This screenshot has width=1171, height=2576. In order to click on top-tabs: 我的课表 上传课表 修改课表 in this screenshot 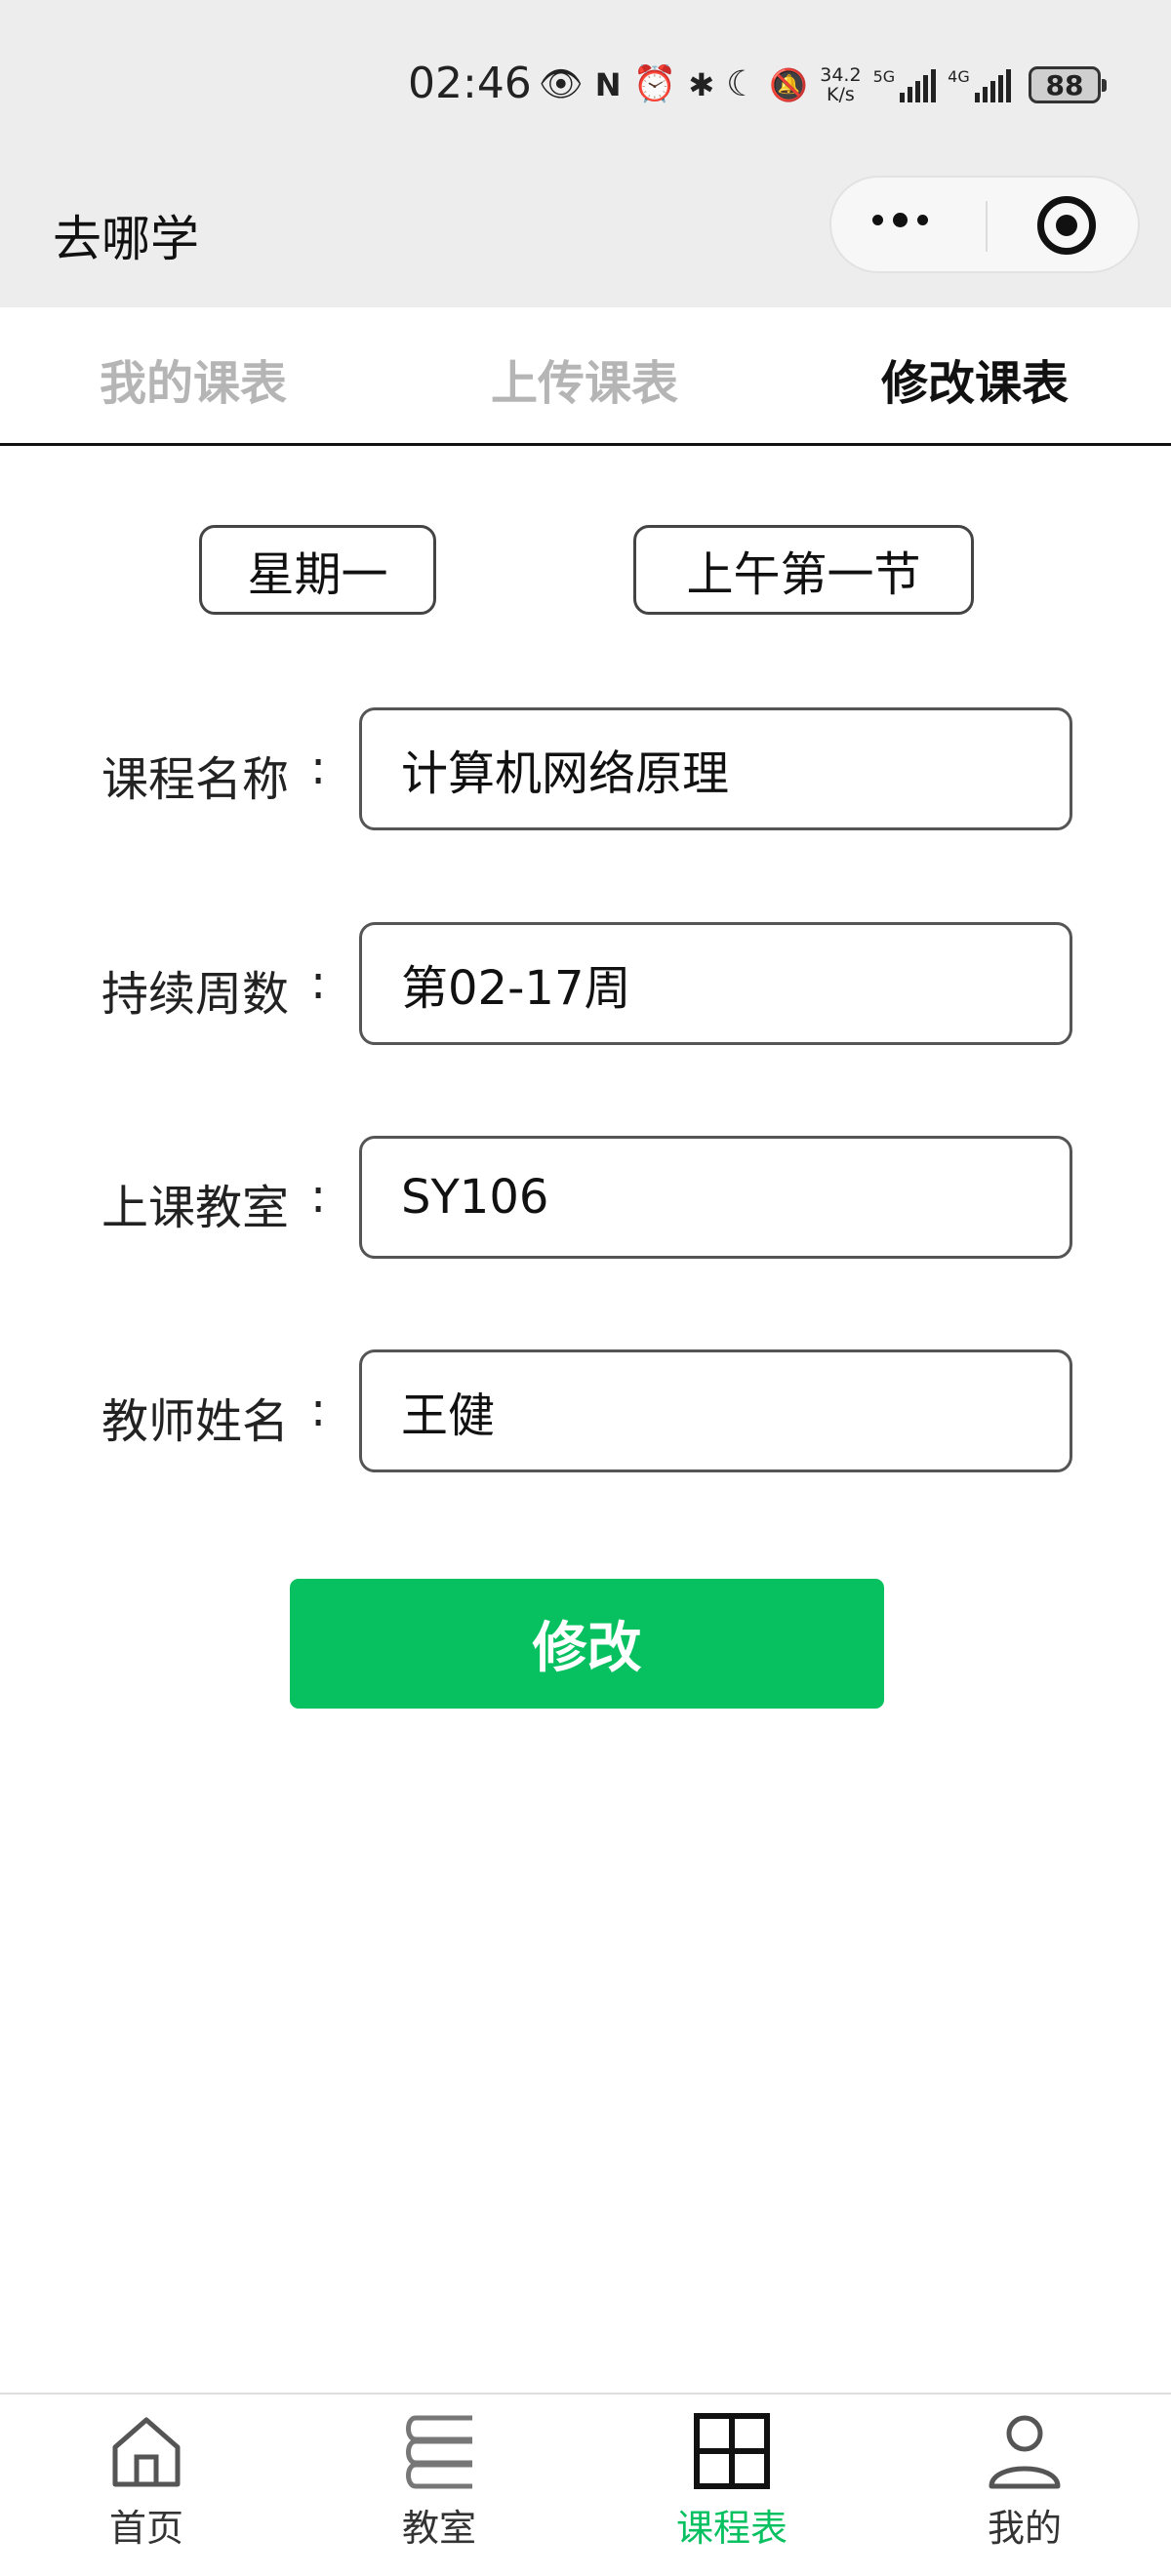, I will do `click(585, 376)`.